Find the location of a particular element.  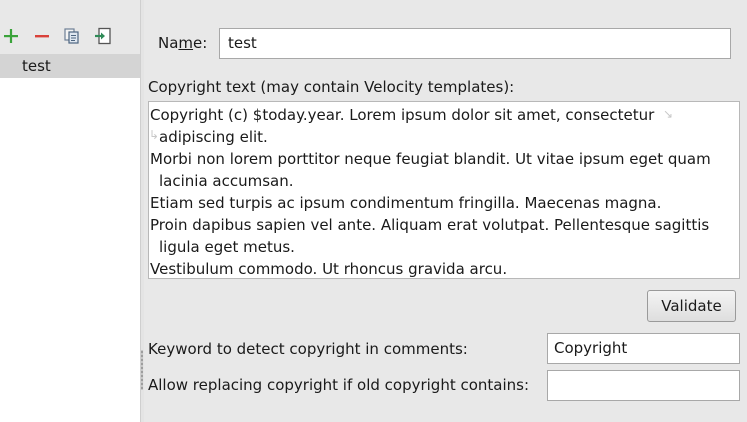

plus-icon is located at coordinates (11, 36).